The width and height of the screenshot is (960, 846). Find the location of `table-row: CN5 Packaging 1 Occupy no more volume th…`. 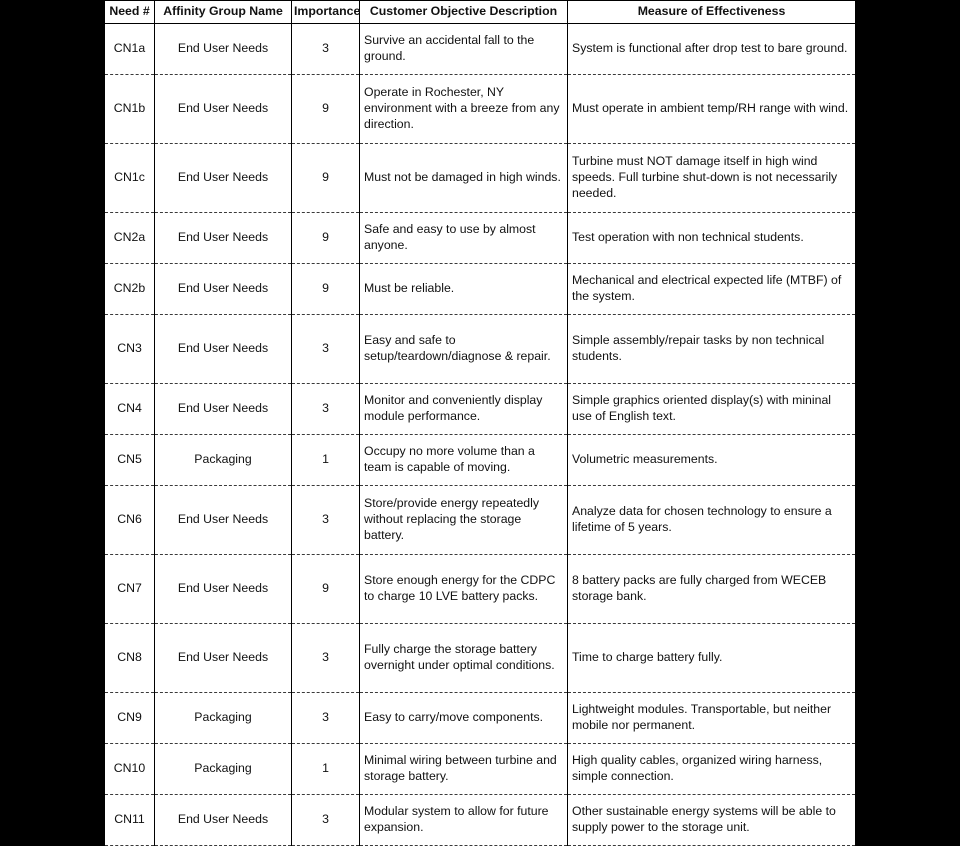

table-row: CN5 Packaging 1 Occupy no more volume th… is located at coordinates (480, 459).